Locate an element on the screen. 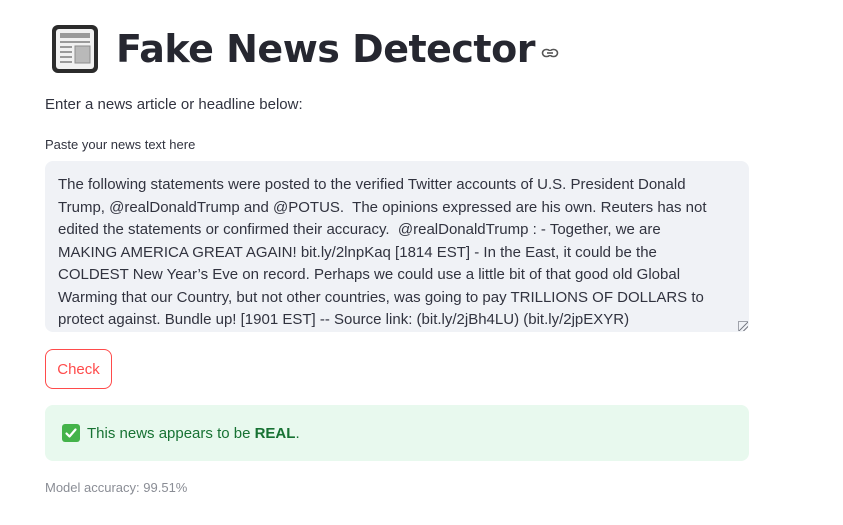 The height and width of the screenshot is (525, 843). result-verdict: REAL is located at coordinates (275, 433).